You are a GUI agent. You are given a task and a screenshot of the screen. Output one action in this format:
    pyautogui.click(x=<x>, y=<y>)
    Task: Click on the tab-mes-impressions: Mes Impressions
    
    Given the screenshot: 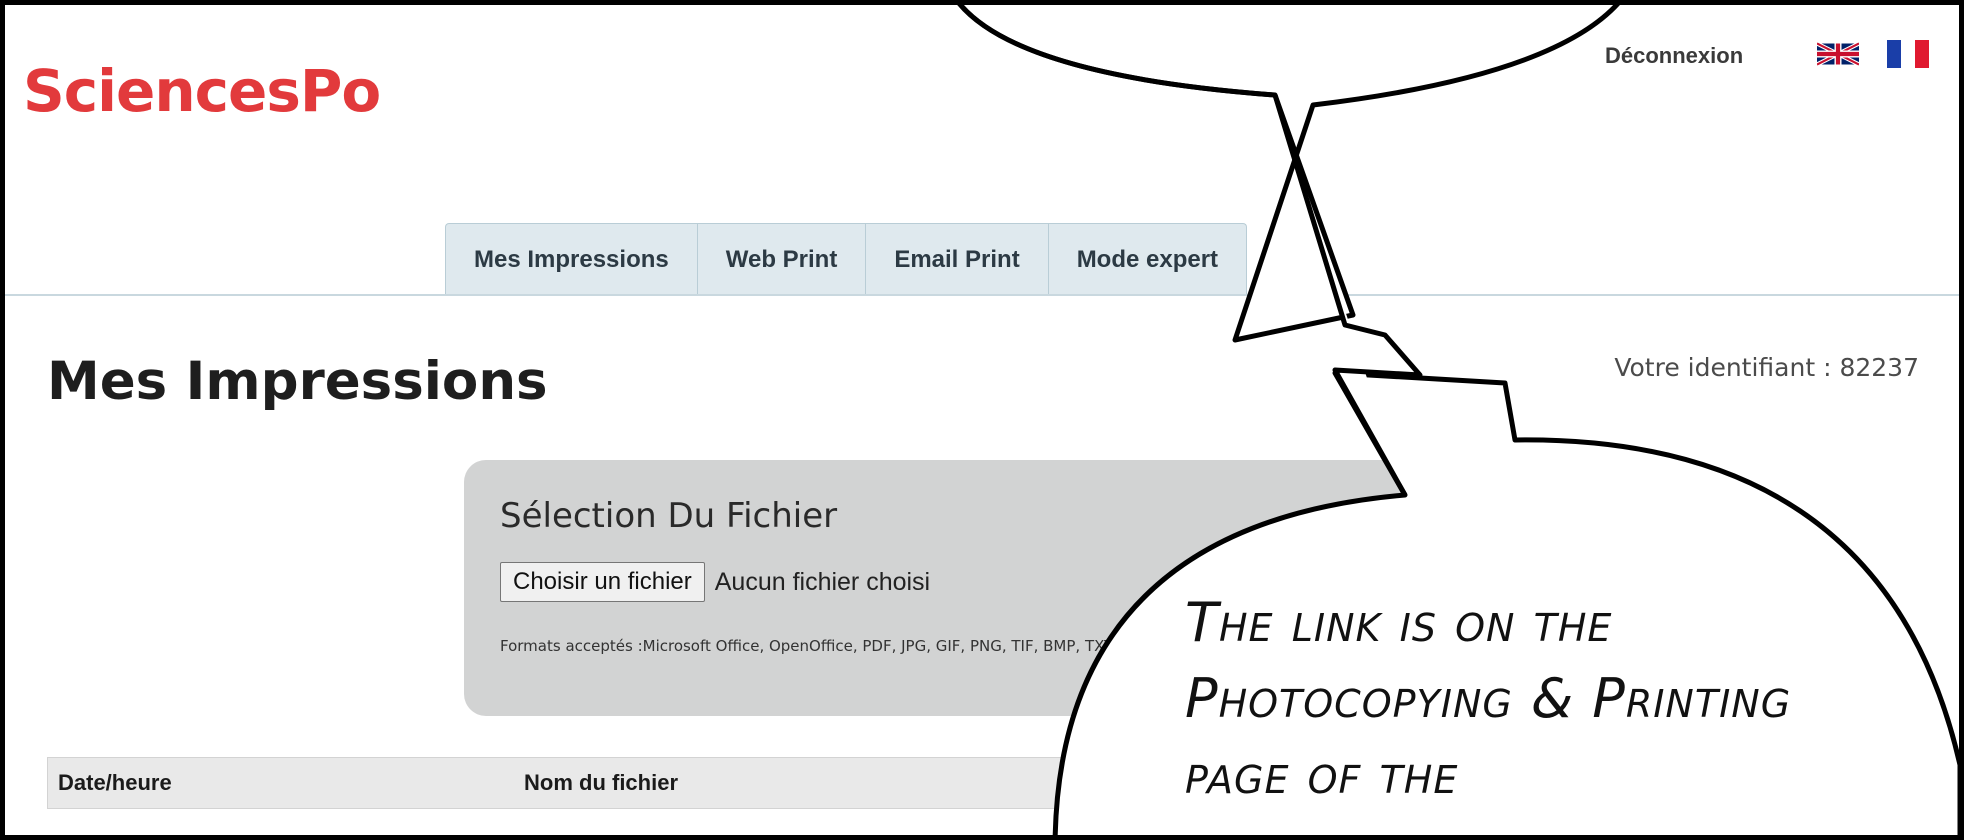 What is the action you would take?
    pyautogui.click(x=571, y=259)
    